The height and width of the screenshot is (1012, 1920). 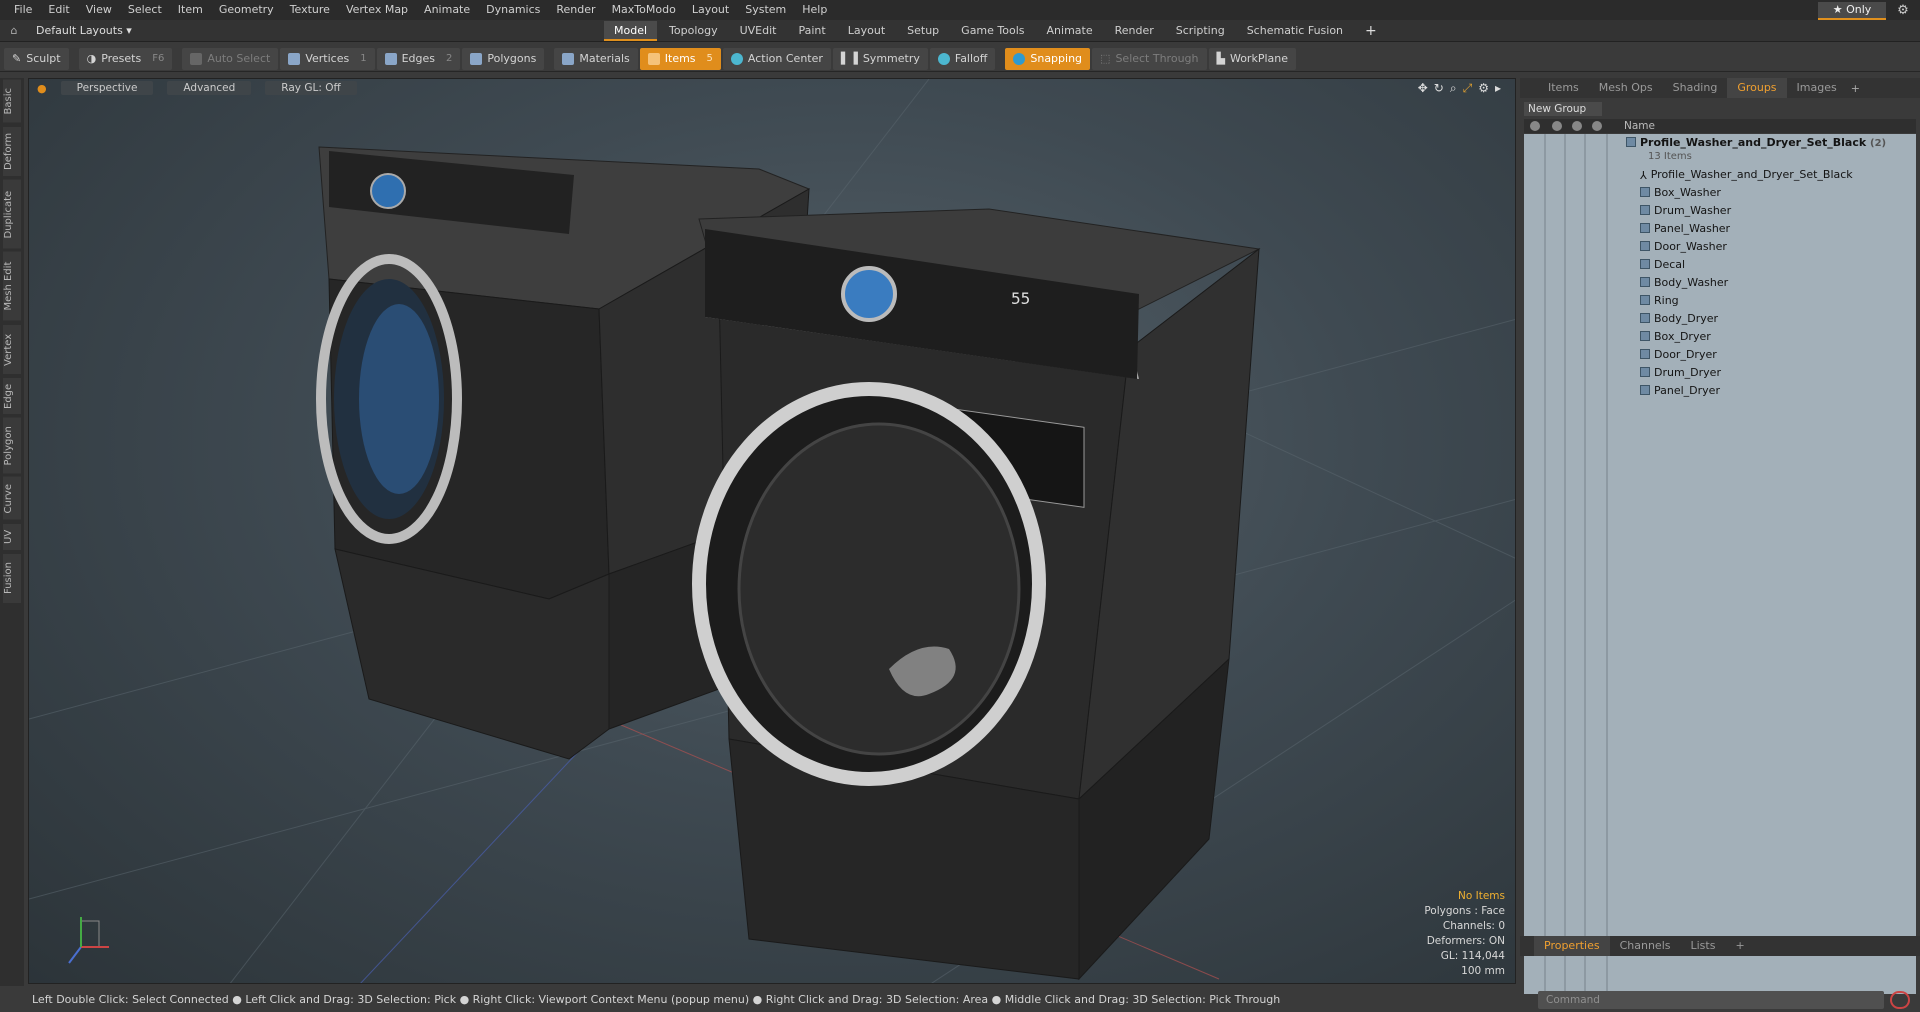 What do you see at coordinates (12, 578) in the screenshot?
I see `left-tab-fusion: Fusion` at bounding box center [12, 578].